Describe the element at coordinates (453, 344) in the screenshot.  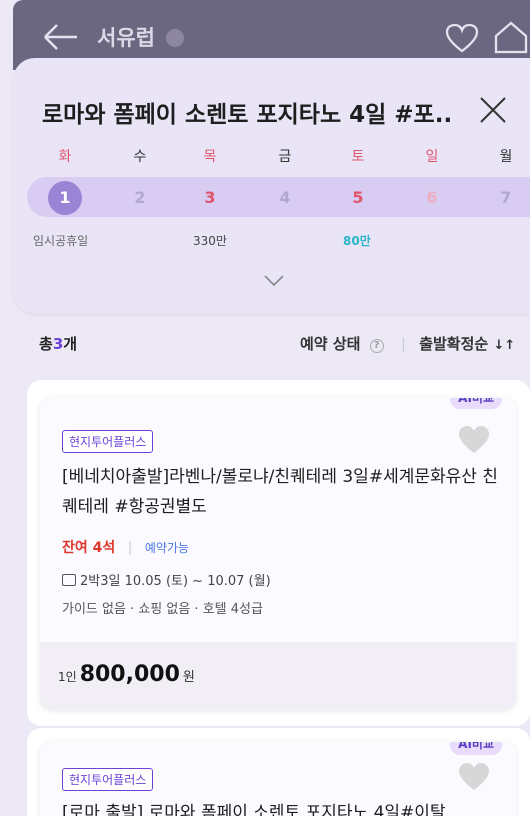
I see `sort-dropdown: 출발확정순` at that location.